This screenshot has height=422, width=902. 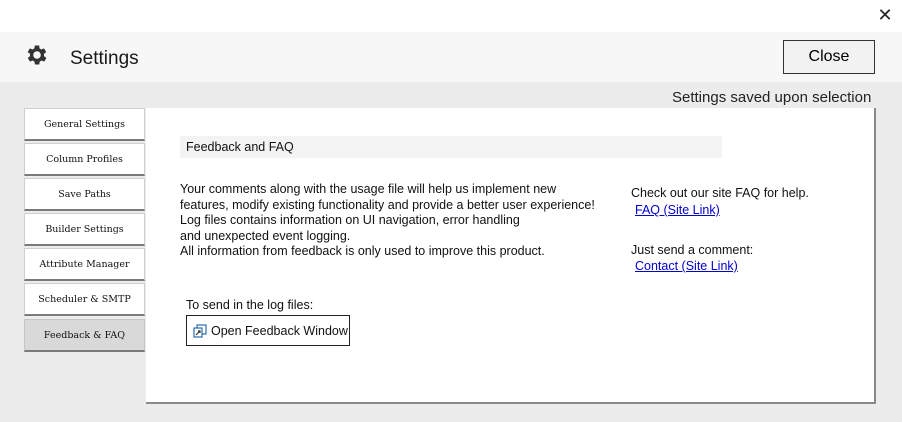 What do you see at coordinates (240, 147) in the screenshot?
I see `section-title: Feedback and FAQ` at bounding box center [240, 147].